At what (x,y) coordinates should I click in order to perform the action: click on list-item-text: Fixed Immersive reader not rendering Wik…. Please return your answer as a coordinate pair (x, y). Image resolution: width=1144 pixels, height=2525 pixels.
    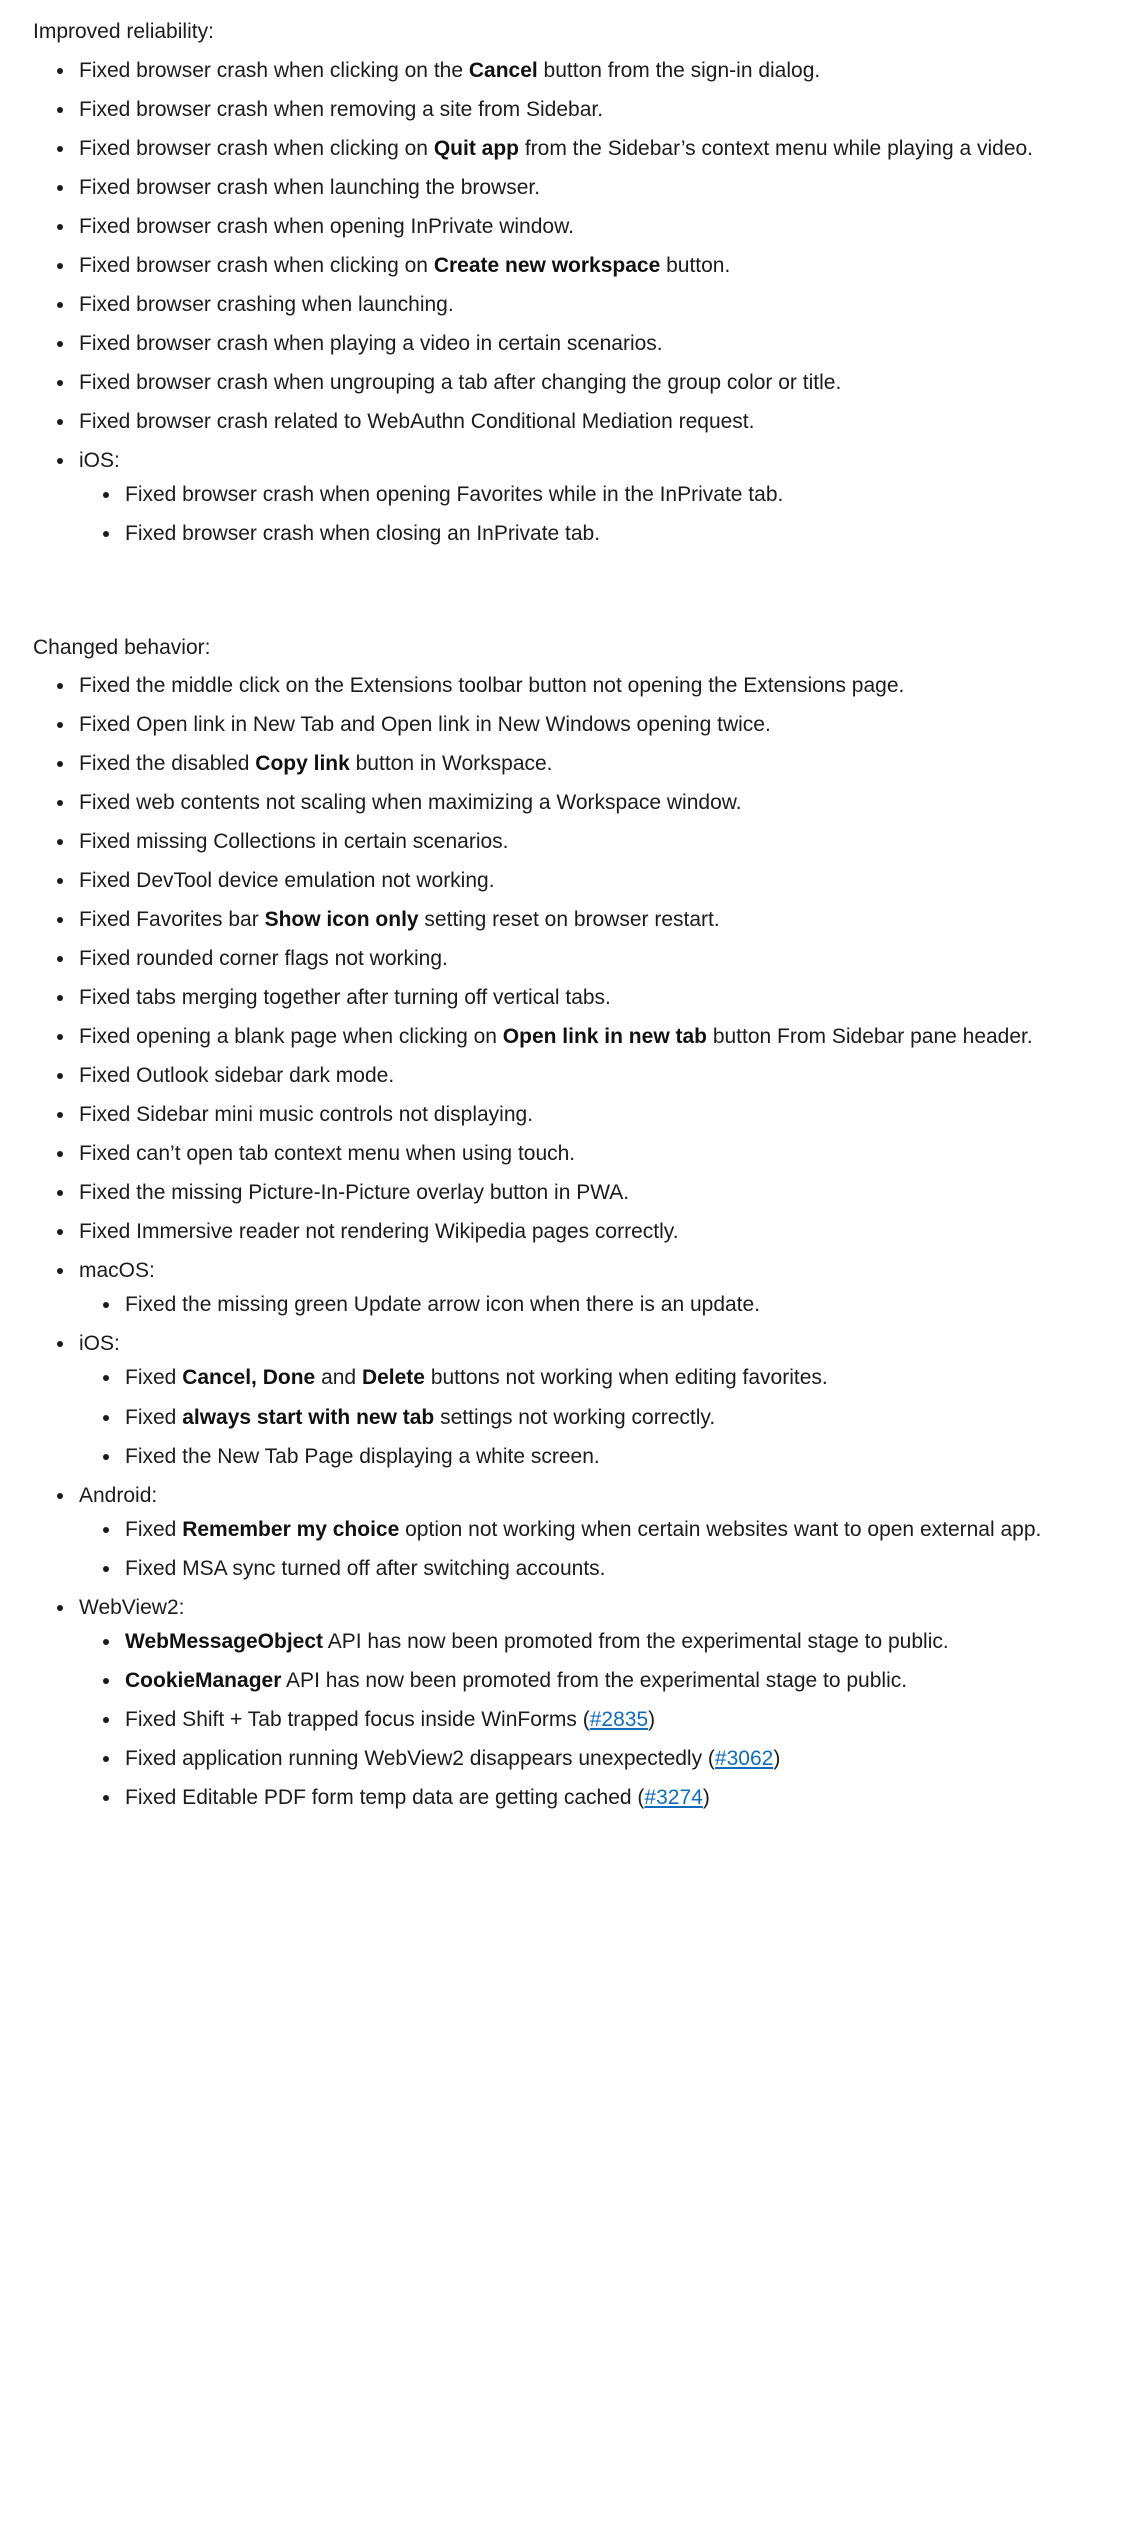
    Looking at the image, I should click on (591, 1232).